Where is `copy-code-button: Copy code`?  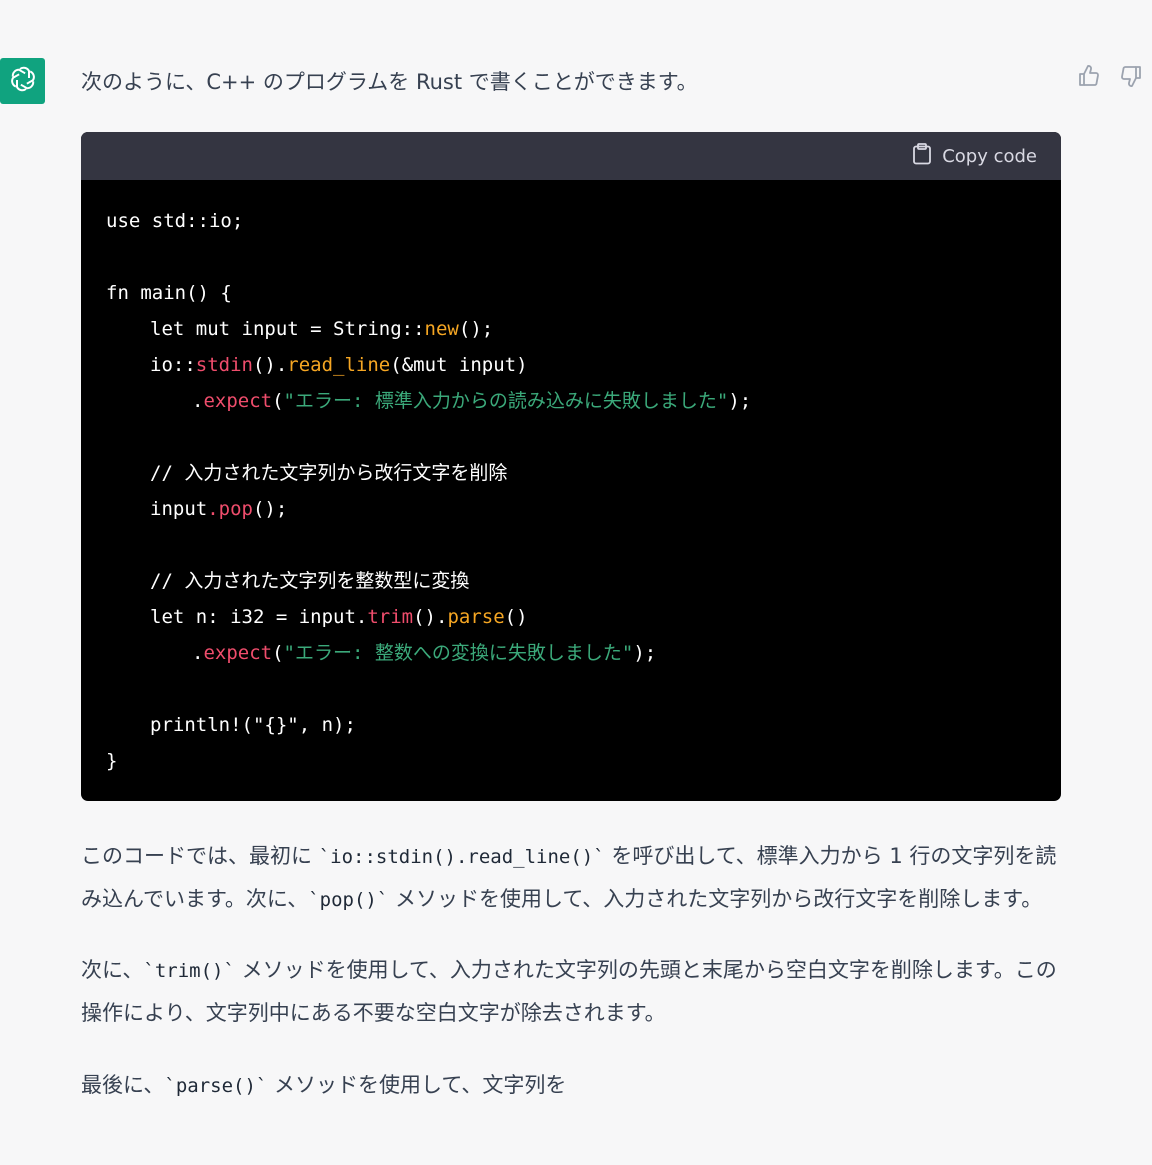 copy-code-button: Copy code is located at coordinates (974, 156).